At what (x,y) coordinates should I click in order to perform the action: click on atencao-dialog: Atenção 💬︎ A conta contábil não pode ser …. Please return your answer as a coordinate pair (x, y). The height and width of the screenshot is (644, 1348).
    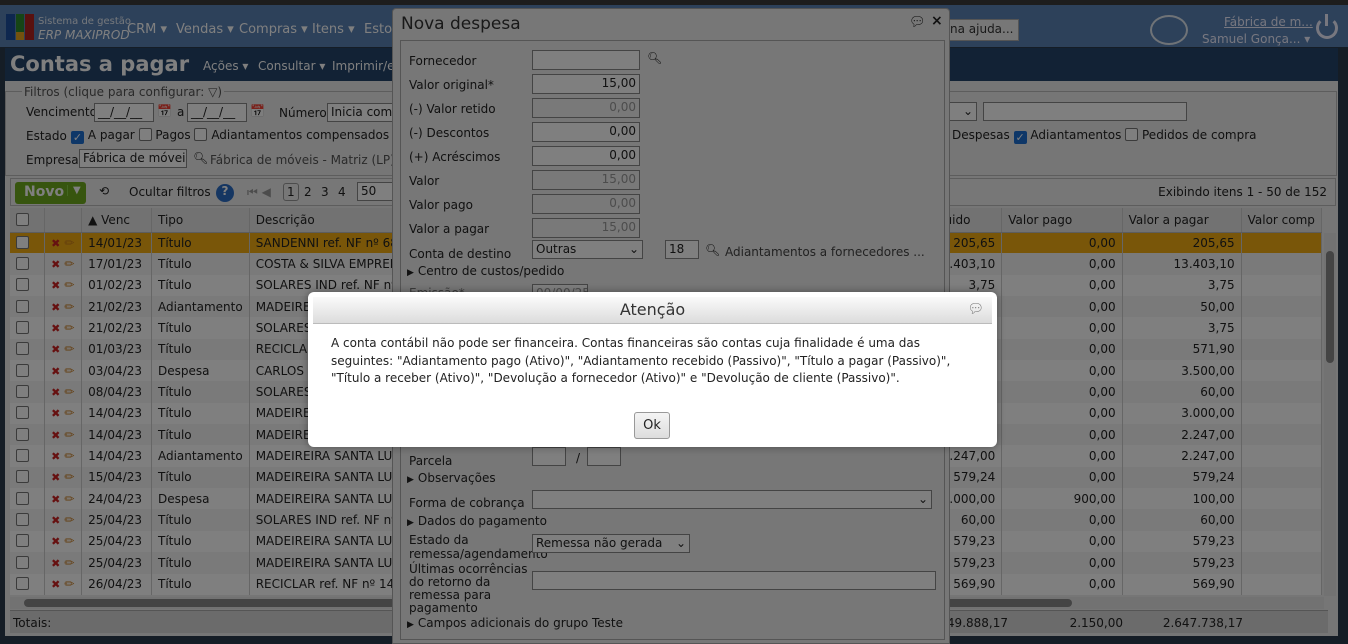
    Looking at the image, I should click on (652, 369).